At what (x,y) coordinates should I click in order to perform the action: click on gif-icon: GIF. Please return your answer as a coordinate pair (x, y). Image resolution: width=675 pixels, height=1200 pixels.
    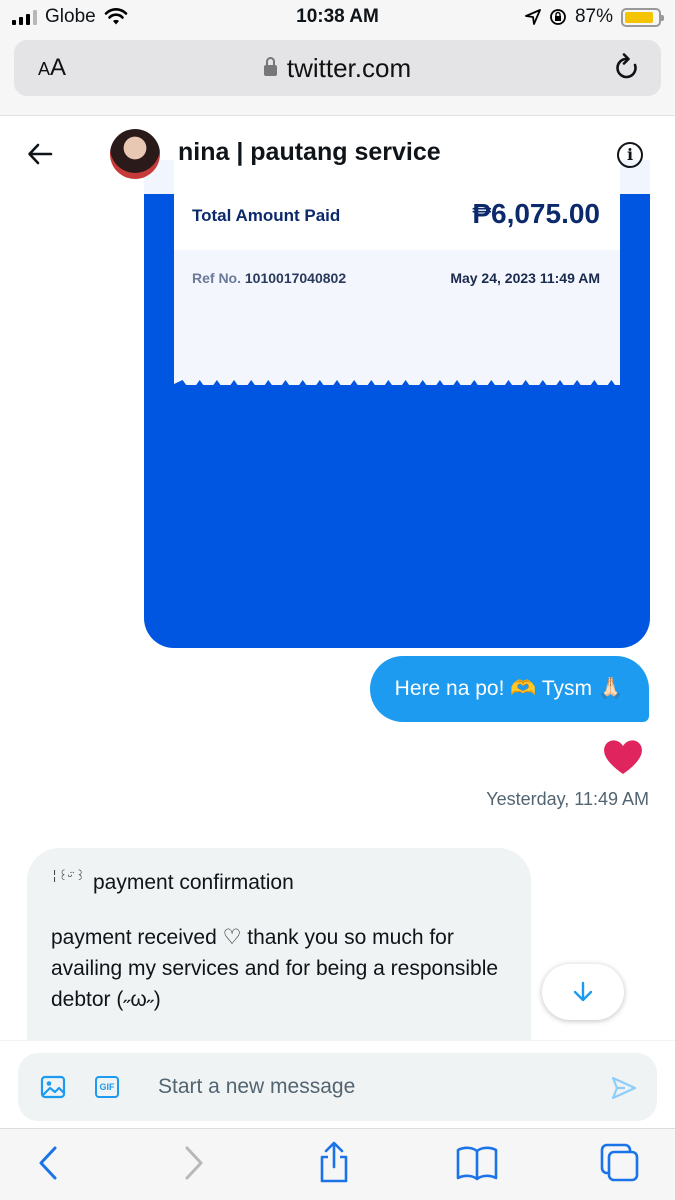
    Looking at the image, I should click on (107, 1087).